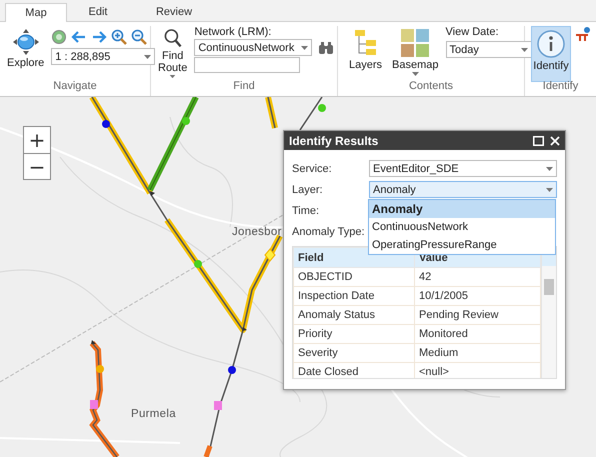 This screenshot has width=596, height=457. What do you see at coordinates (103, 56) in the screenshot?
I see `scale-dropdown: 1 : 288,895` at bounding box center [103, 56].